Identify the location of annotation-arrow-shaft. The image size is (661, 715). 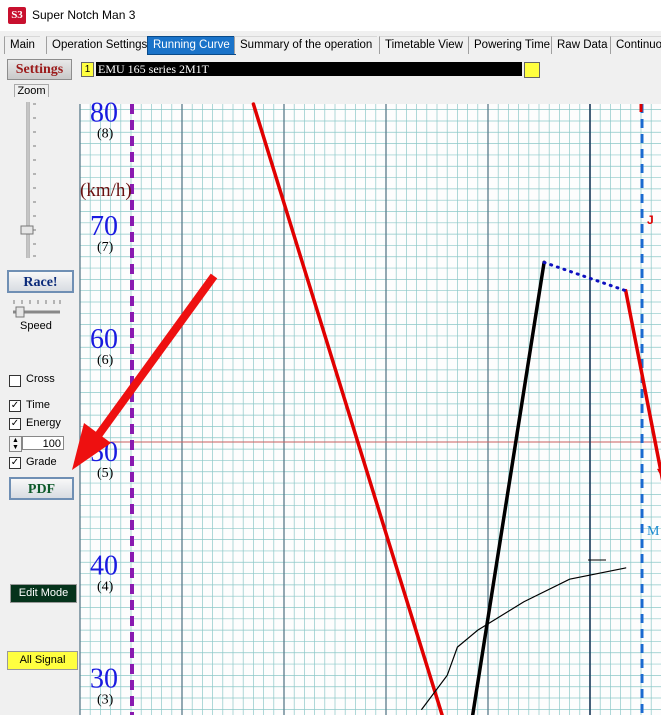
(155, 356).